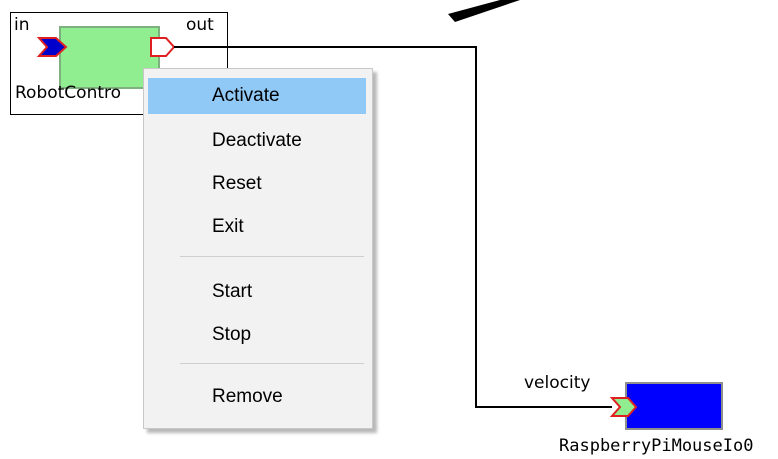 Image resolution: width=778 pixels, height=459 pixels. What do you see at coordinates (257, 292) in the screenshot?
I see `menu-item-start: Start` at bounding box center [257, 292].